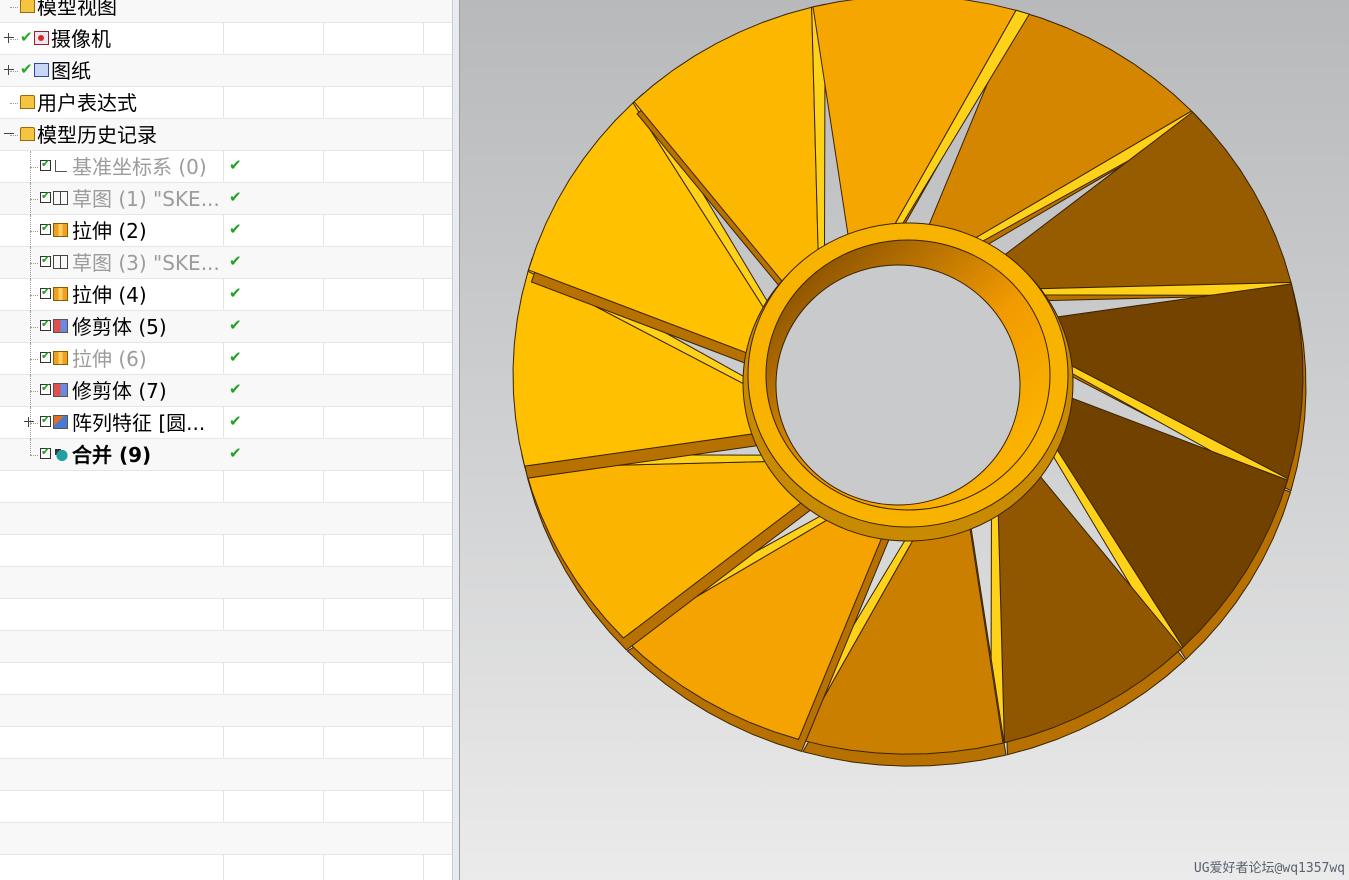  What do you see at coordinates (111, 71) in the screenshot?
I see `node-name-cell: ✔ 图纸` at bounding box center [111, 71].